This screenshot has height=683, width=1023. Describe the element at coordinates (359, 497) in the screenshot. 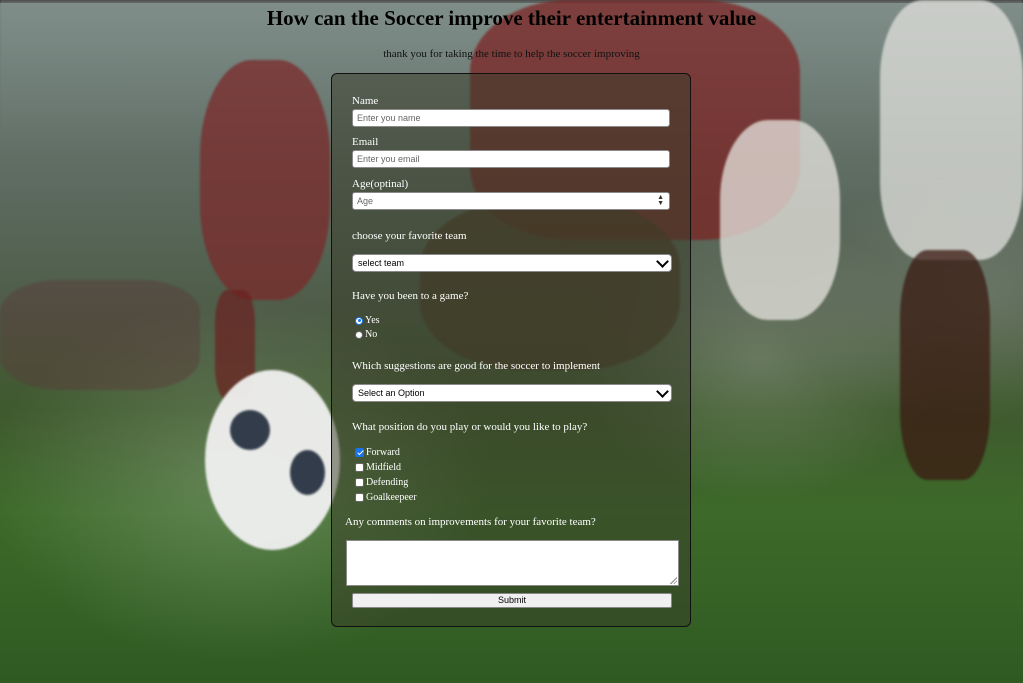

I see `checkbox-goalkeeper` at that location.